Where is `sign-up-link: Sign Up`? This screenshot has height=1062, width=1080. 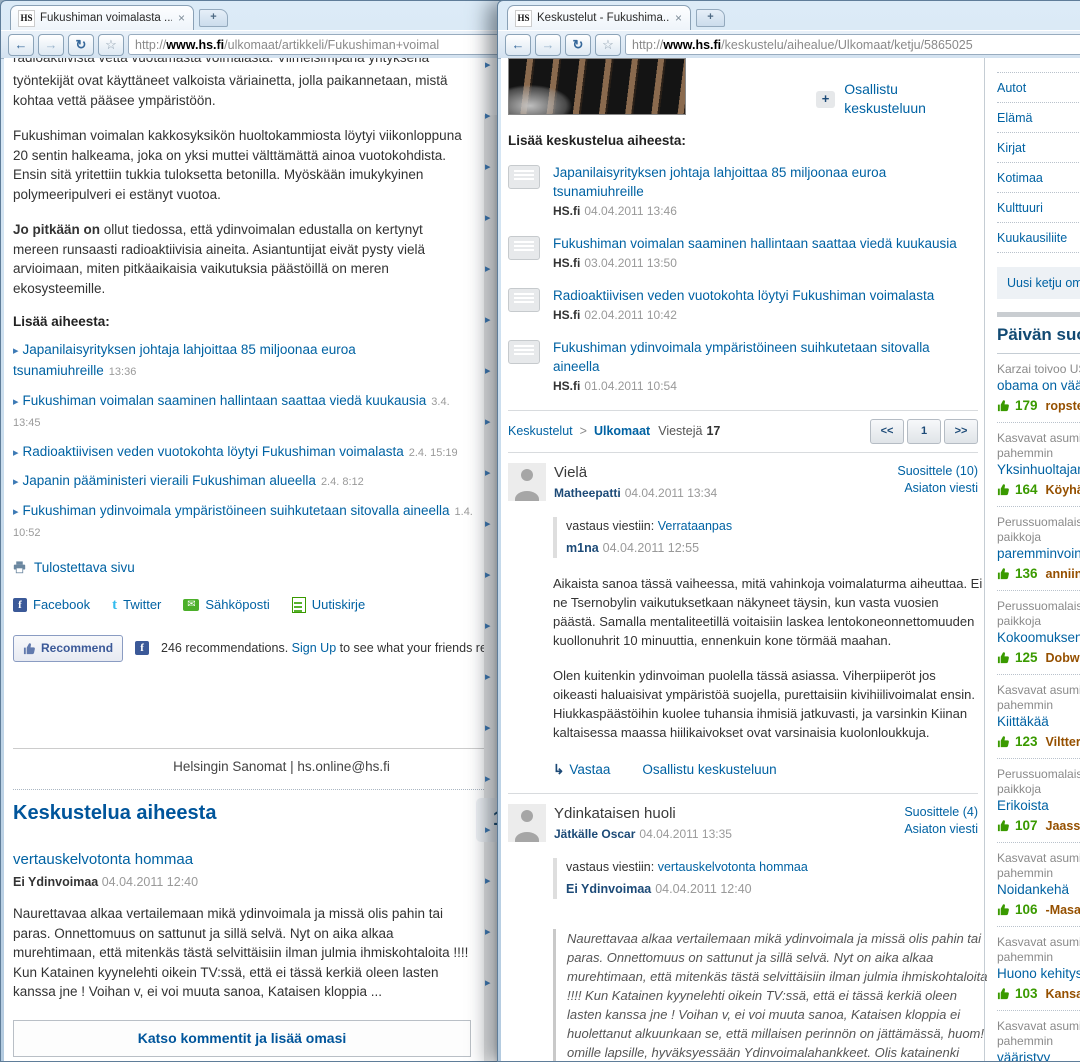 sign-up-link: Sign Up is located at coordinates (314, 648).